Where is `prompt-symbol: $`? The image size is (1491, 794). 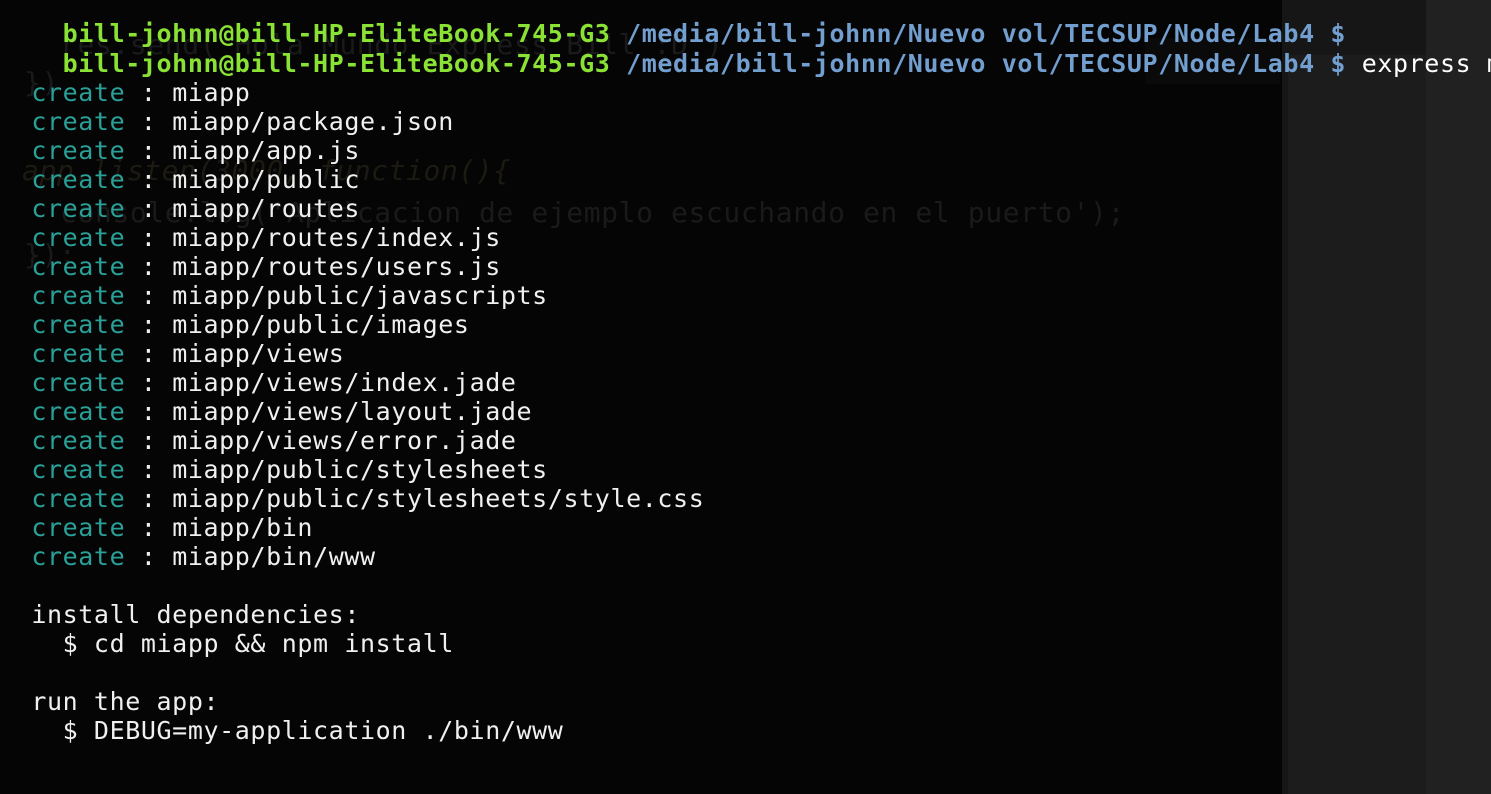
prompt-symbol: $ is located at coordinates (1338, 63).